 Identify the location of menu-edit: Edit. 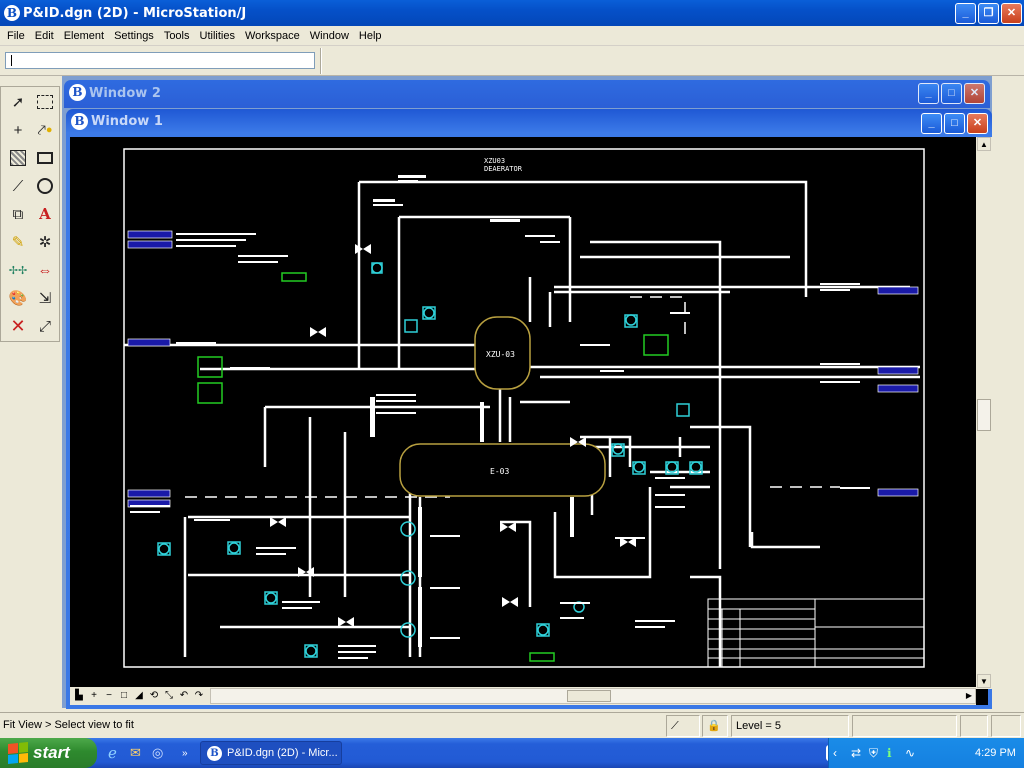
(44, 36).